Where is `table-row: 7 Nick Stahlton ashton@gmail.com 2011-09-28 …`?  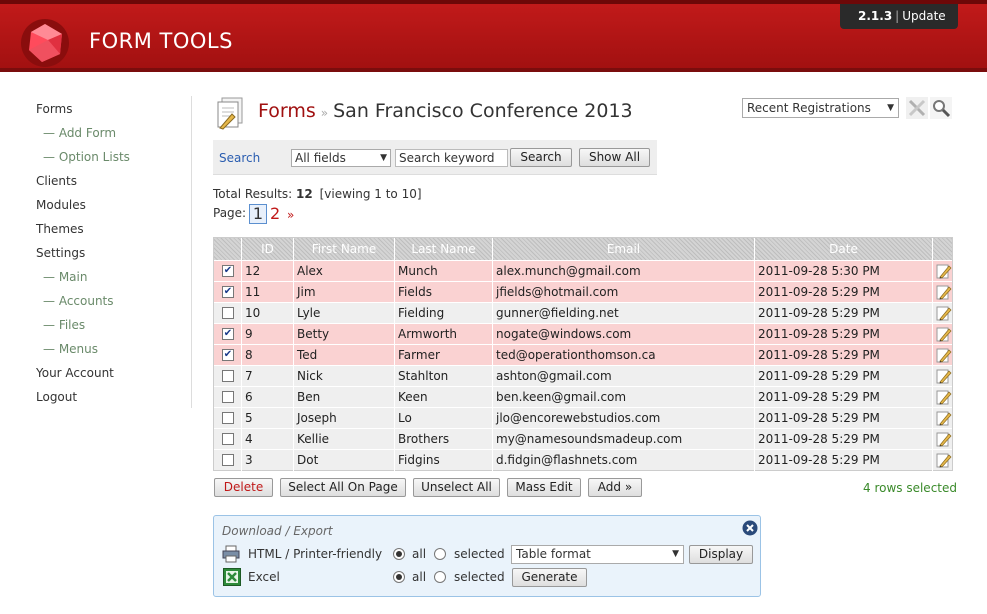
table-row: 7 Nick Stahlton ashton@gmail.com 2011-09-28 … is located at coordinates (583, 376).